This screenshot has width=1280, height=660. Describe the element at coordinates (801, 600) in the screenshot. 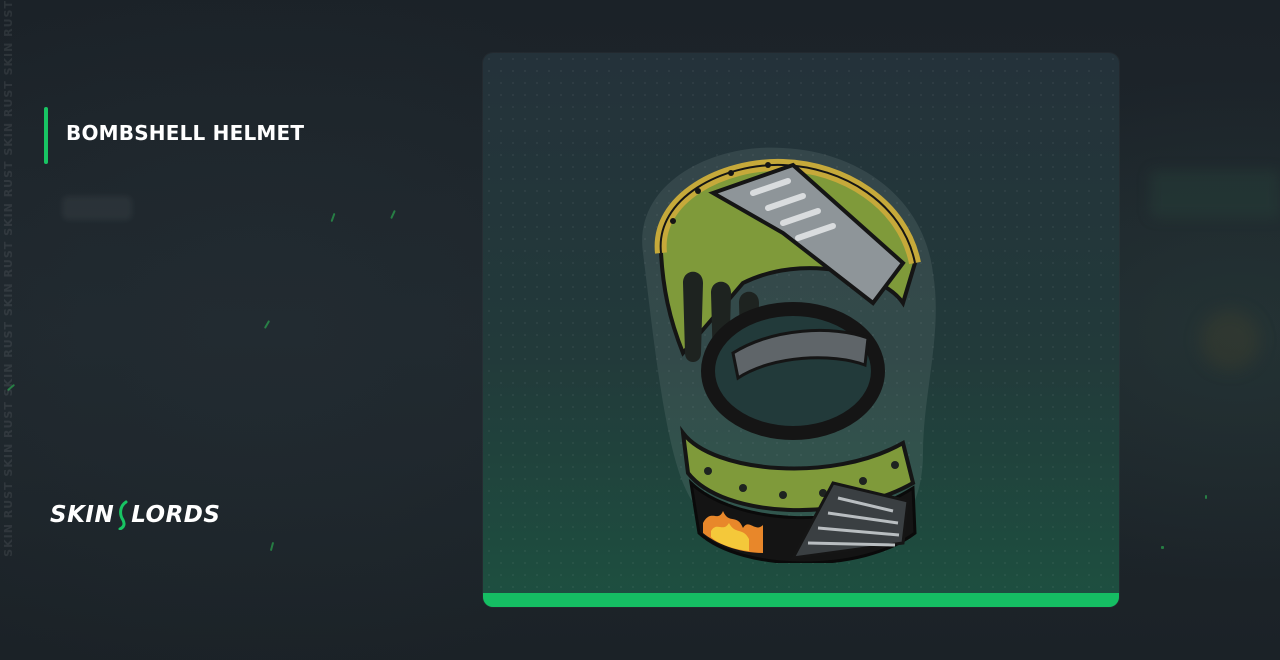

I see `rarity-bar` at that location.